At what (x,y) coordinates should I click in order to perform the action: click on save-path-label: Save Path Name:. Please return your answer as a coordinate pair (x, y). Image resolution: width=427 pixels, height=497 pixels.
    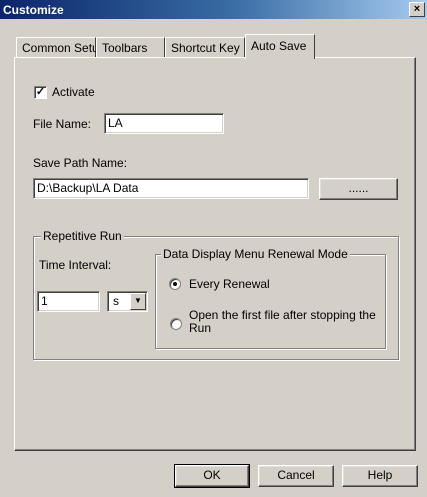
    Looking at the image, I should click on (80, 163).